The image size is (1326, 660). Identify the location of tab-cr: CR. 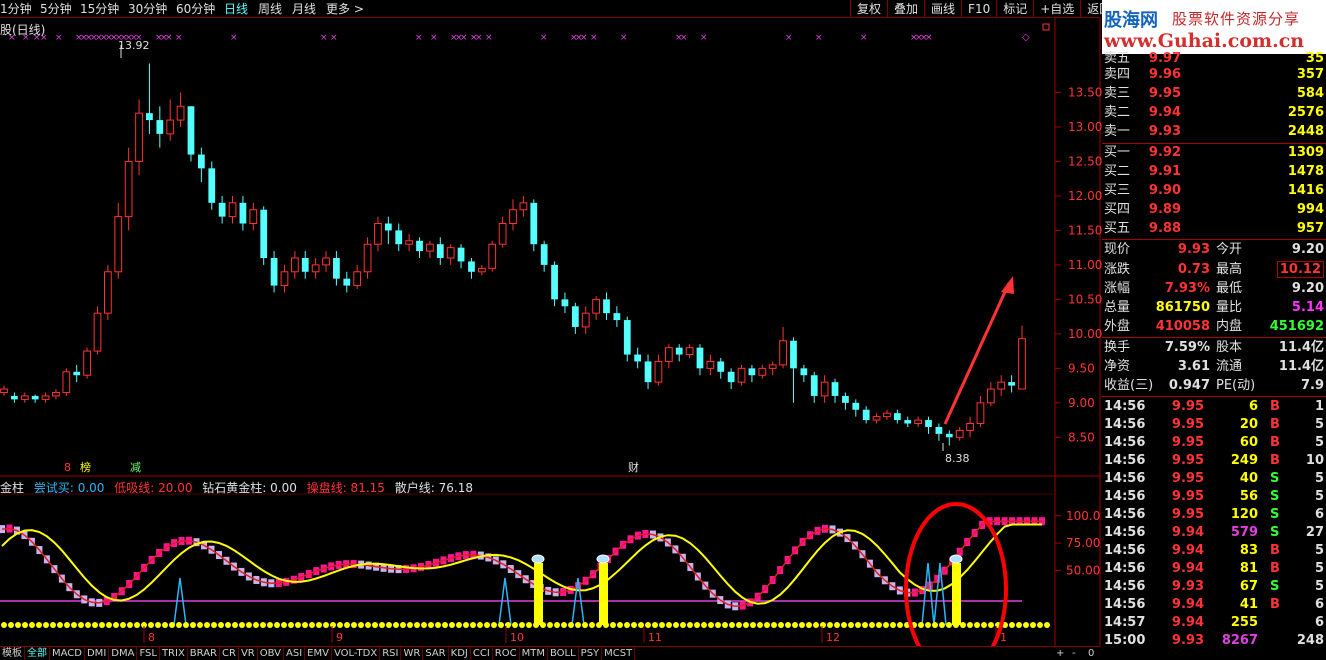
(229, 653).